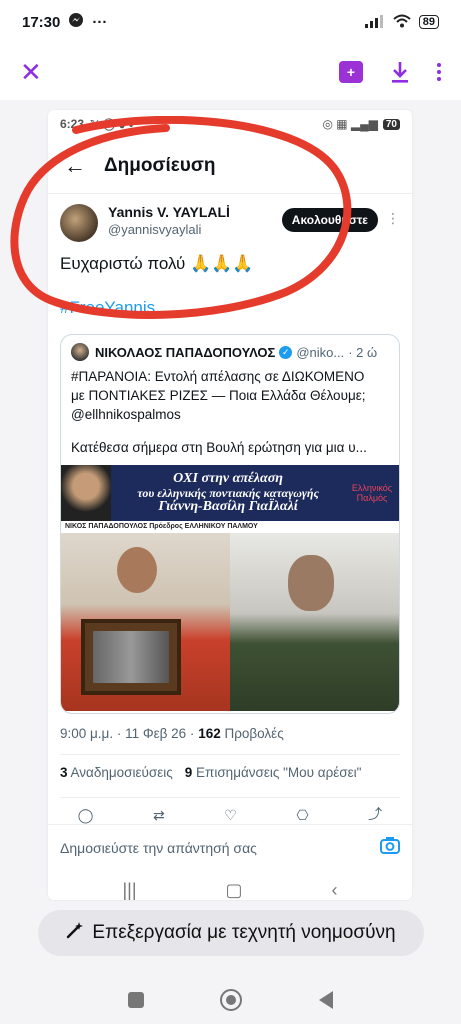 This screenshot has width=461, height=1024. I want to click on photo-man-outdoors, so click(314, 622).